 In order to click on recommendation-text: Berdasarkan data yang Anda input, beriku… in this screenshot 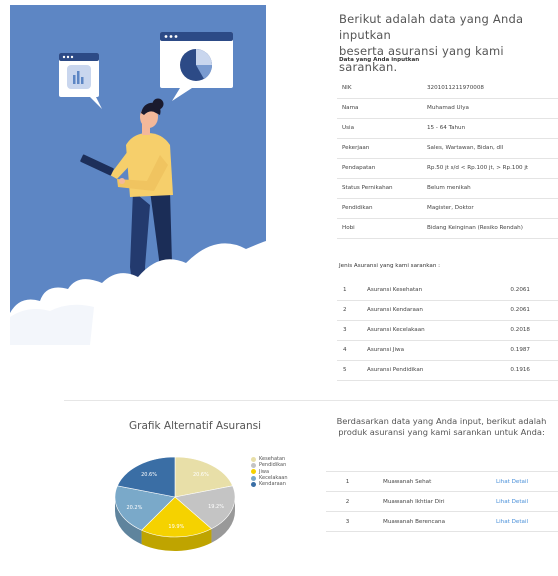, I will do `click(441, 427)`.